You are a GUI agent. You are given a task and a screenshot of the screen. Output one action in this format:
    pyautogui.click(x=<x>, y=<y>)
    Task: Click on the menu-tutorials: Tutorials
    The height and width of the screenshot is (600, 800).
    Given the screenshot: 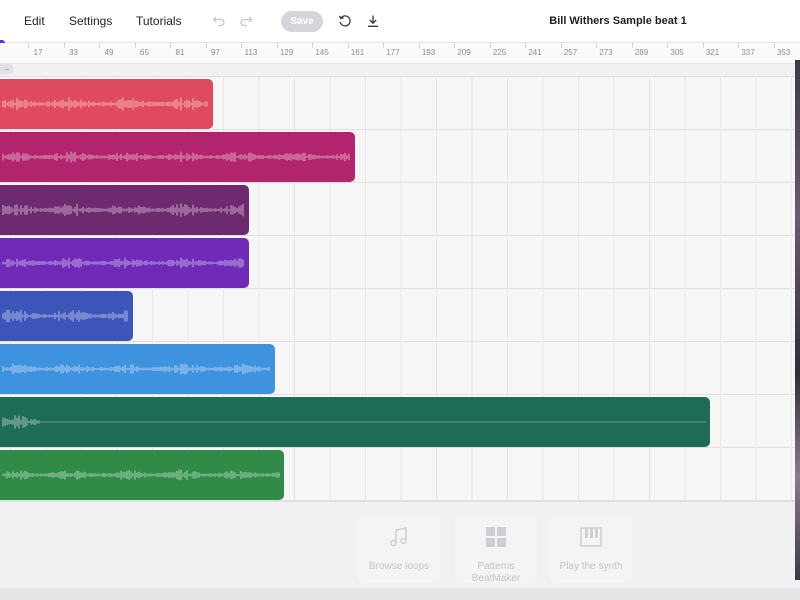 What is the action you would take?
    pyautogui.click(x=159, y=21)
    